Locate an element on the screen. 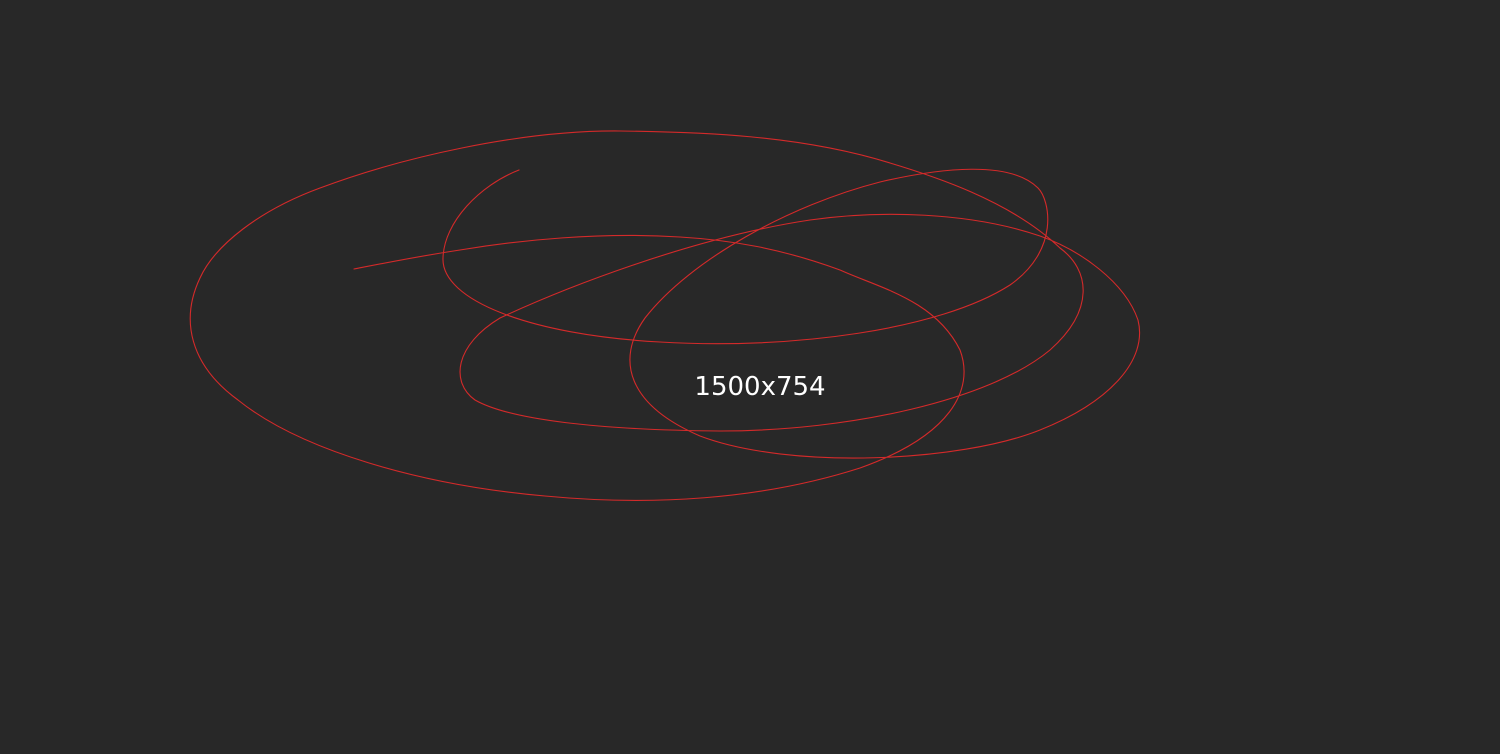  dimension-label: 1500x754 is located at coordinates (760, 387).